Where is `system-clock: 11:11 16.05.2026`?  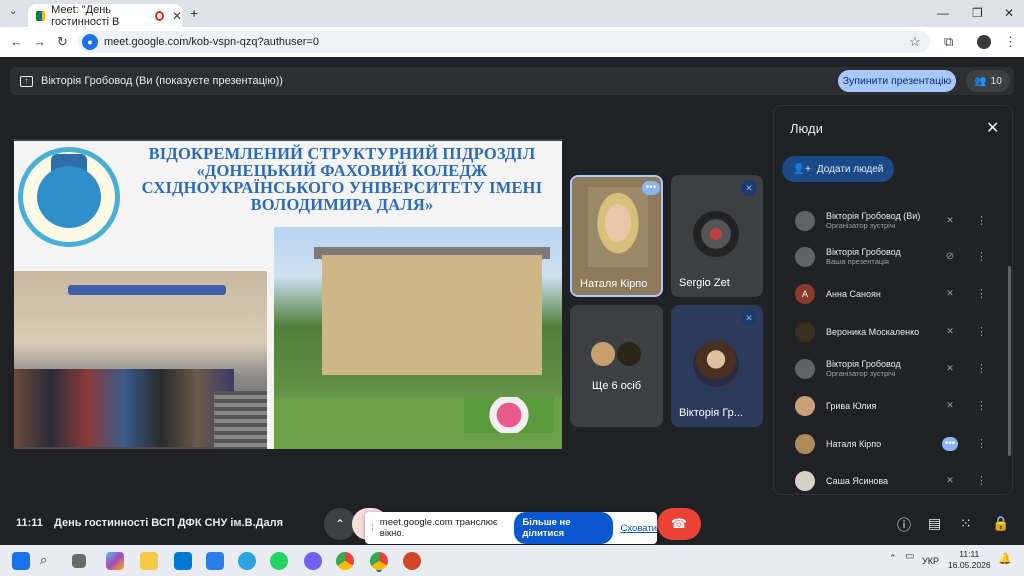
system-clock: 11:11 16.05.2026 is located at coordinates (969, 560).